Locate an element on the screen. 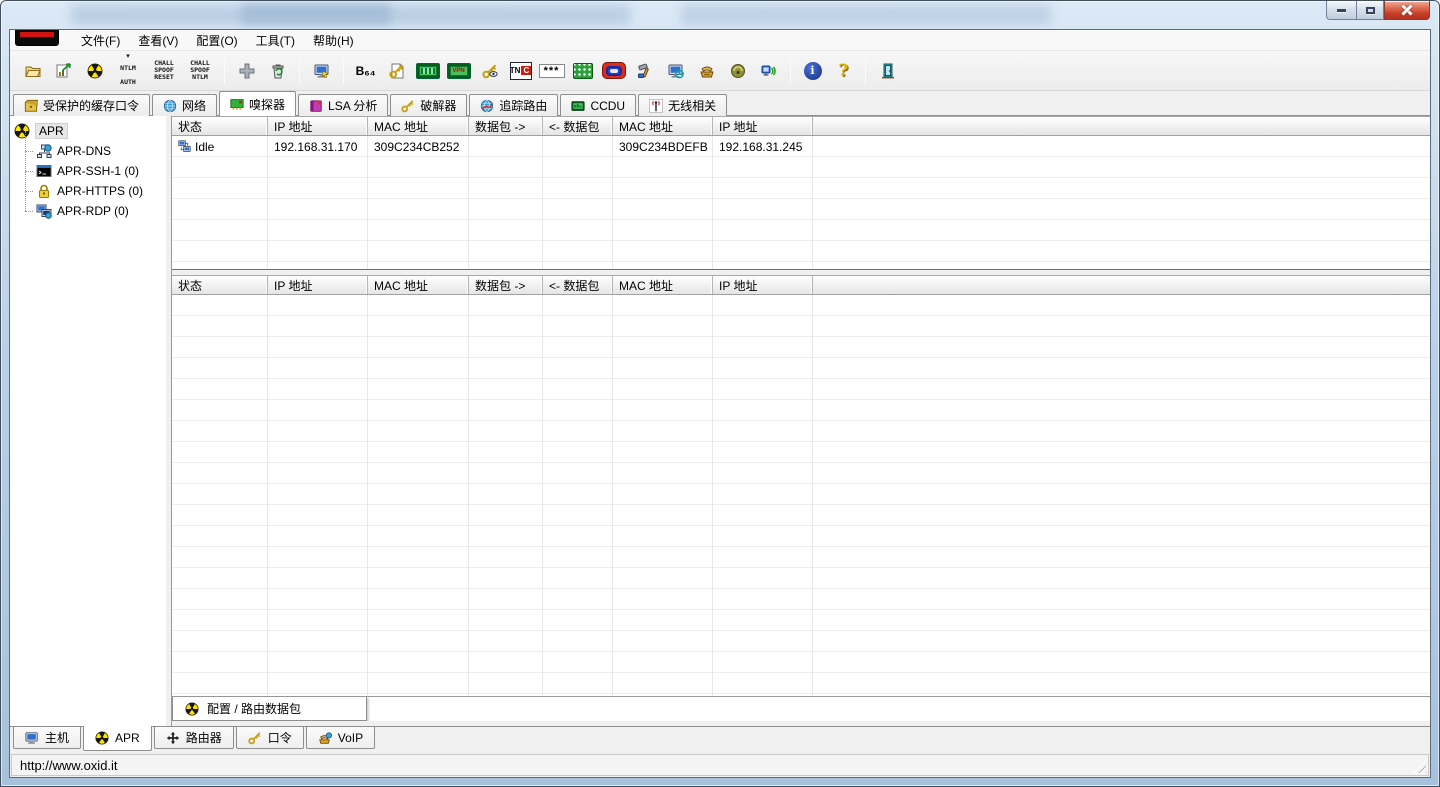 This screenshot has height=787, width=1440. help-button: ? is located at coordinates (843, 71).